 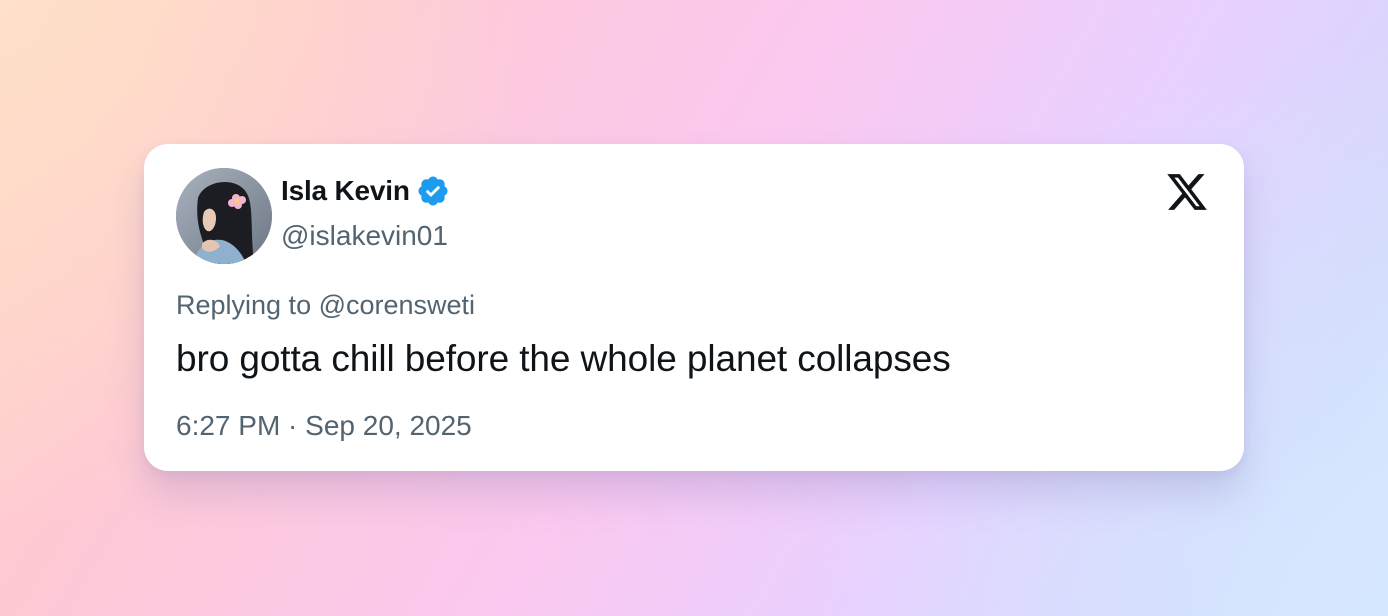 What do you see at coordinates (1187, 192) in the screenshot?
I see `x-logo-icon` at bounding box center [1187, 192].